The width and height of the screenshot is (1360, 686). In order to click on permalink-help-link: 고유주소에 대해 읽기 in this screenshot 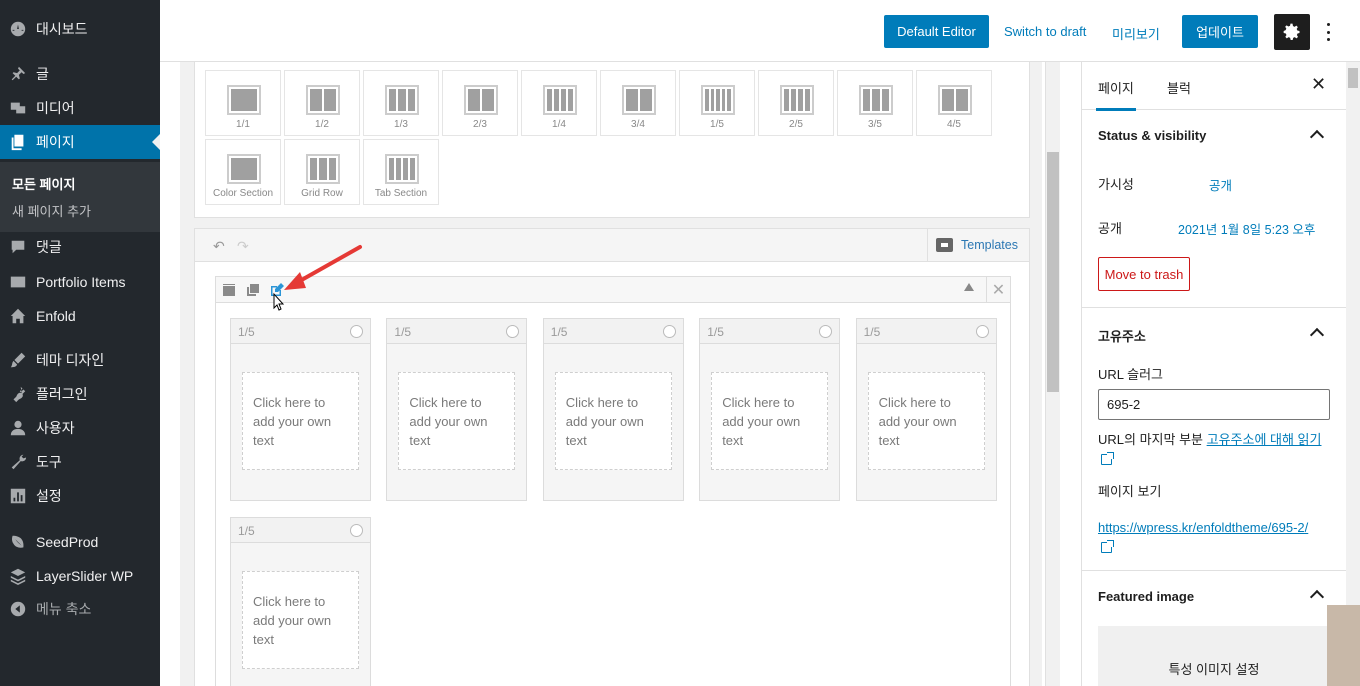, I will do `click(1264, 439)`.